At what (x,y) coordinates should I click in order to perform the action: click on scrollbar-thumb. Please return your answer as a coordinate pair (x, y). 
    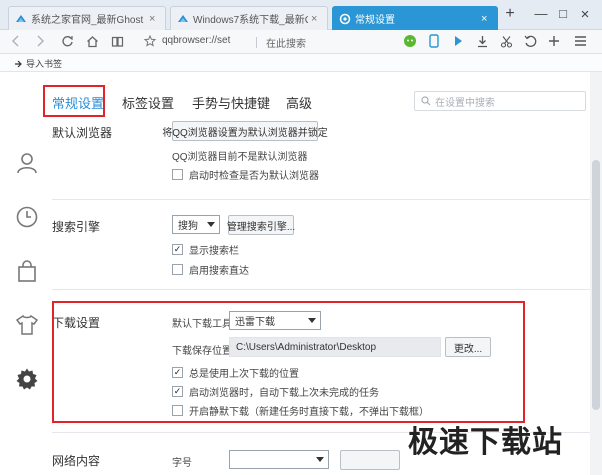
    Looking at the image, I should click on (596, 285).